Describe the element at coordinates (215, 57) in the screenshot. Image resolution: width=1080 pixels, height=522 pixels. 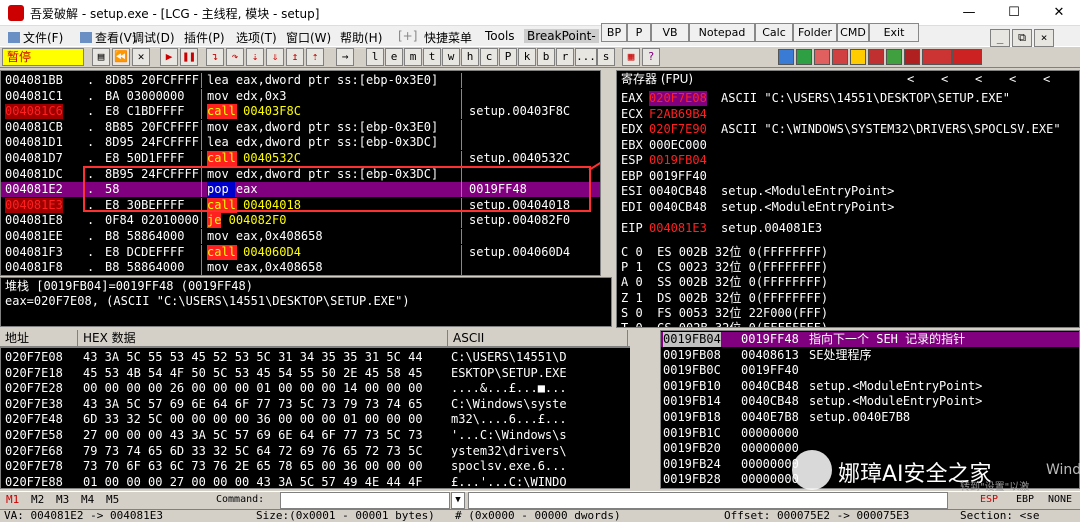
I see `step-into-icon: ↴` at that location.